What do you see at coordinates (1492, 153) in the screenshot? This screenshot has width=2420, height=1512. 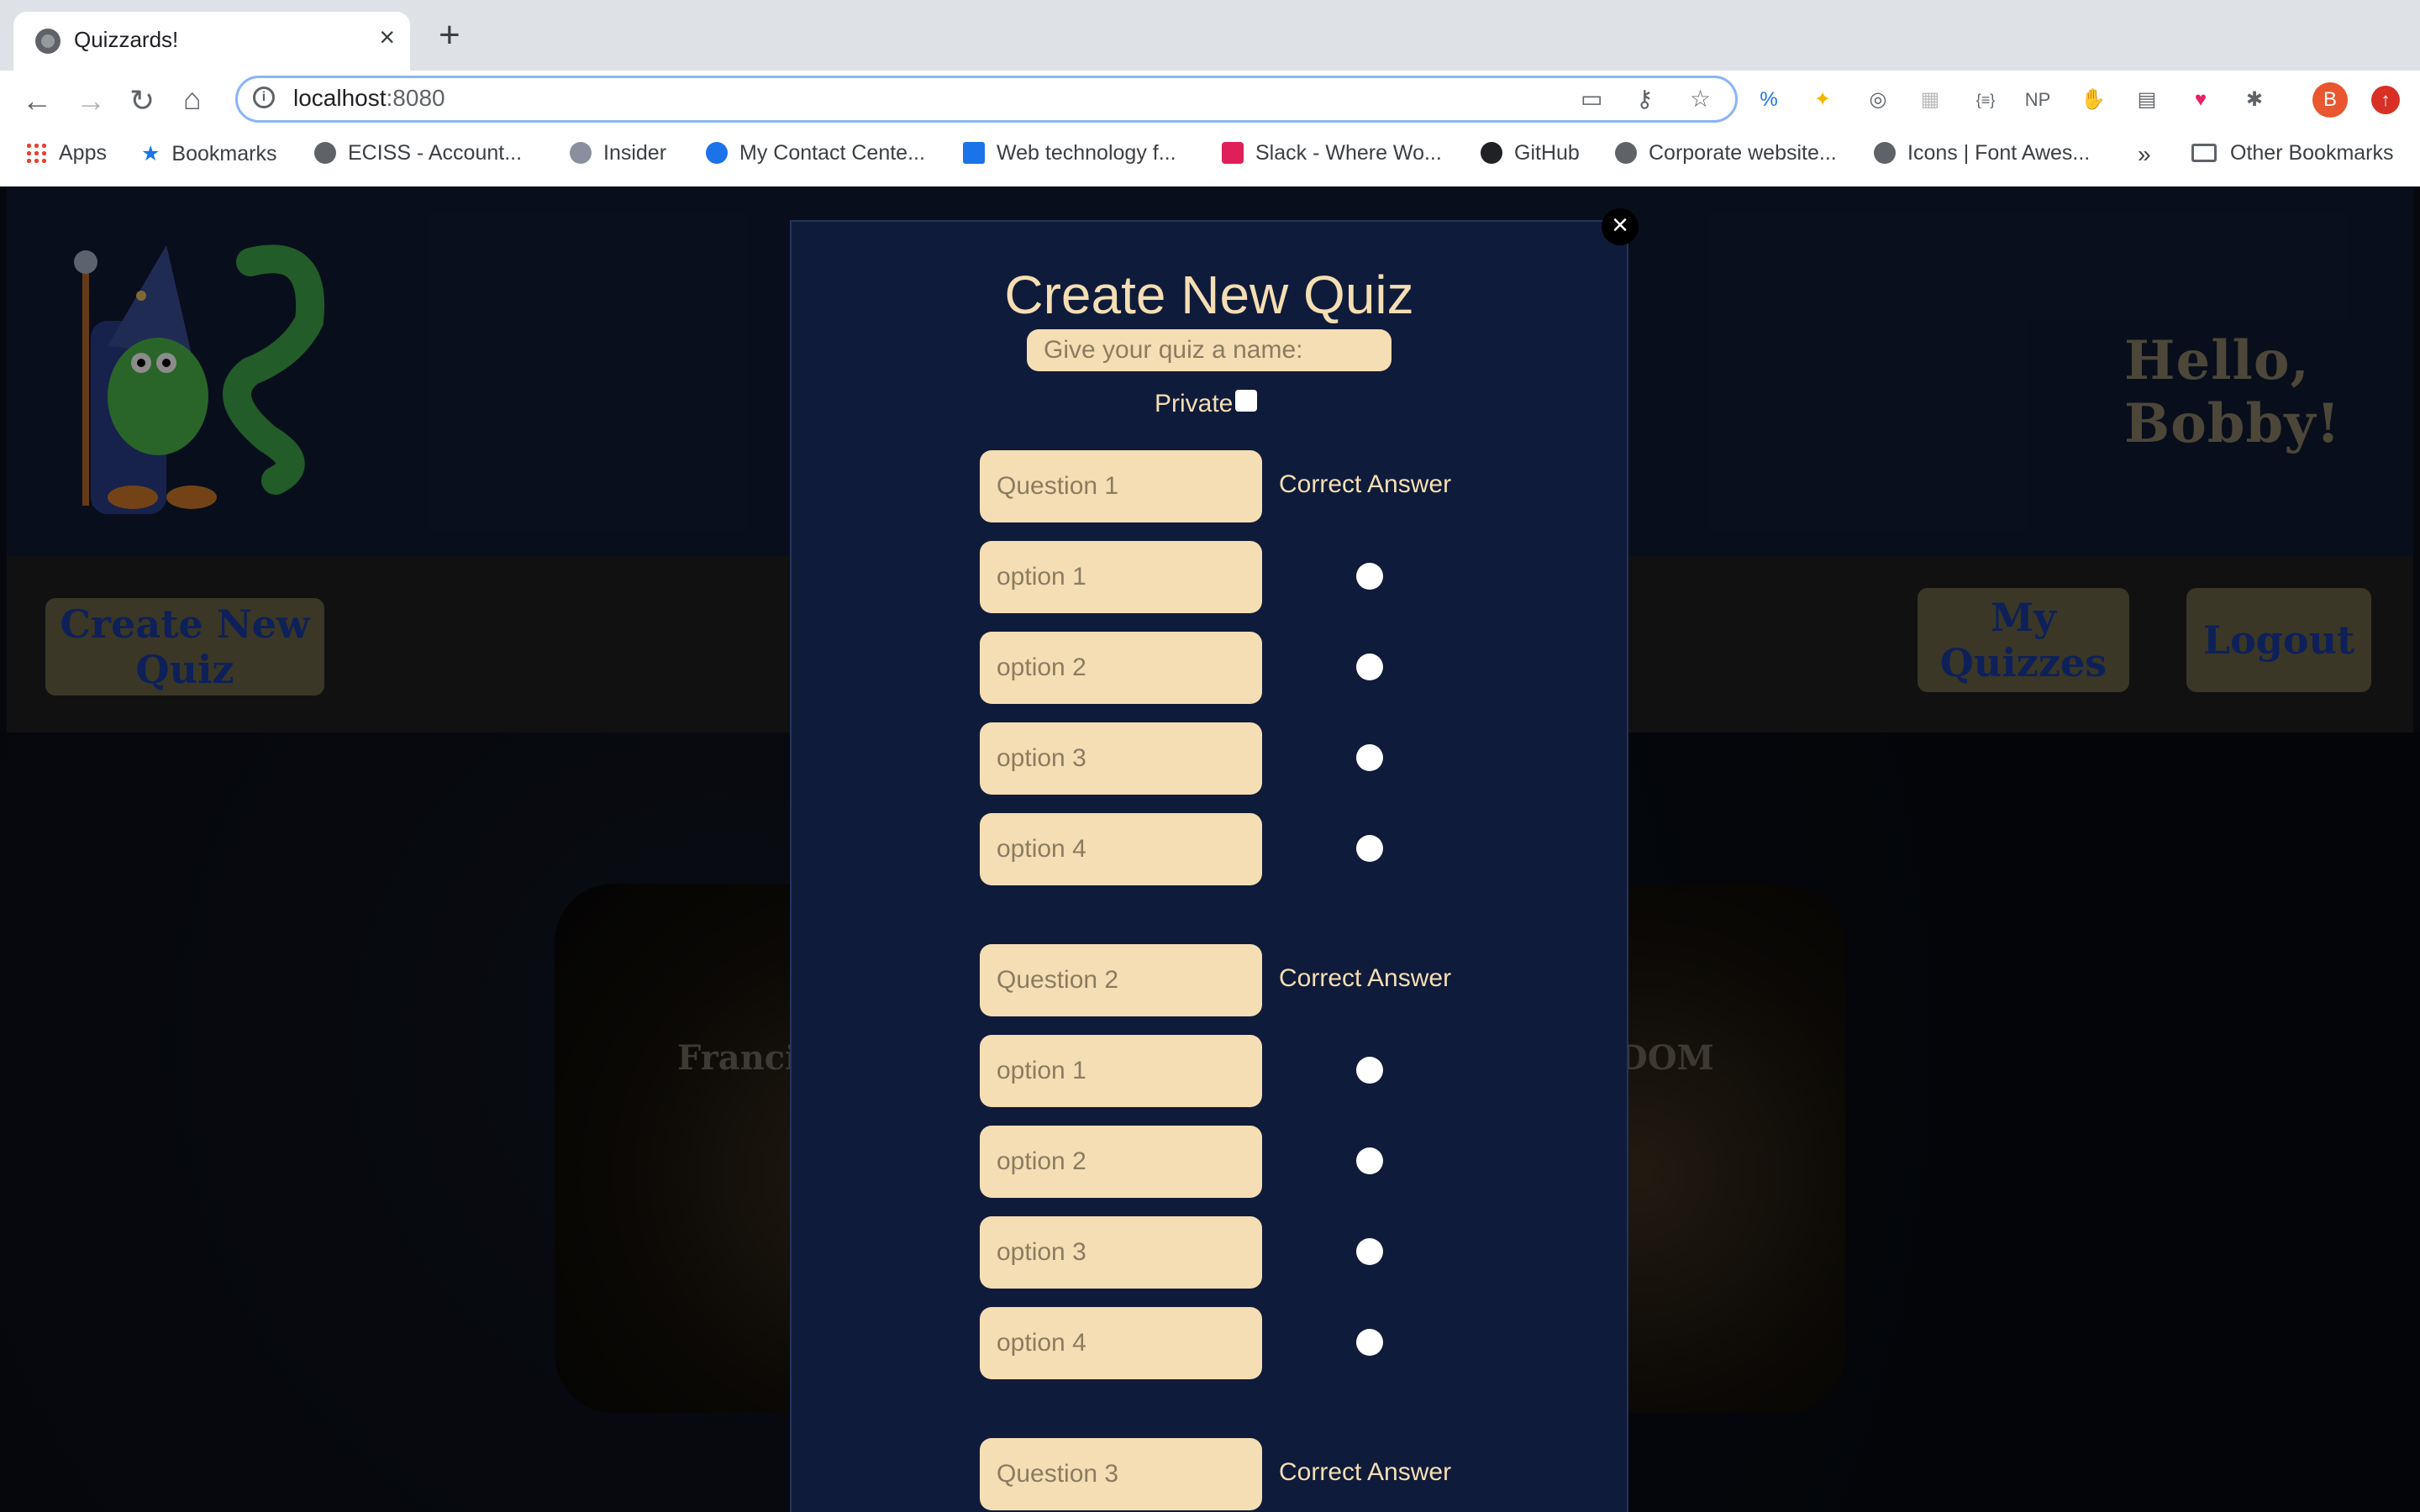 I see `github-icon` at bounding box center [1492, 153].